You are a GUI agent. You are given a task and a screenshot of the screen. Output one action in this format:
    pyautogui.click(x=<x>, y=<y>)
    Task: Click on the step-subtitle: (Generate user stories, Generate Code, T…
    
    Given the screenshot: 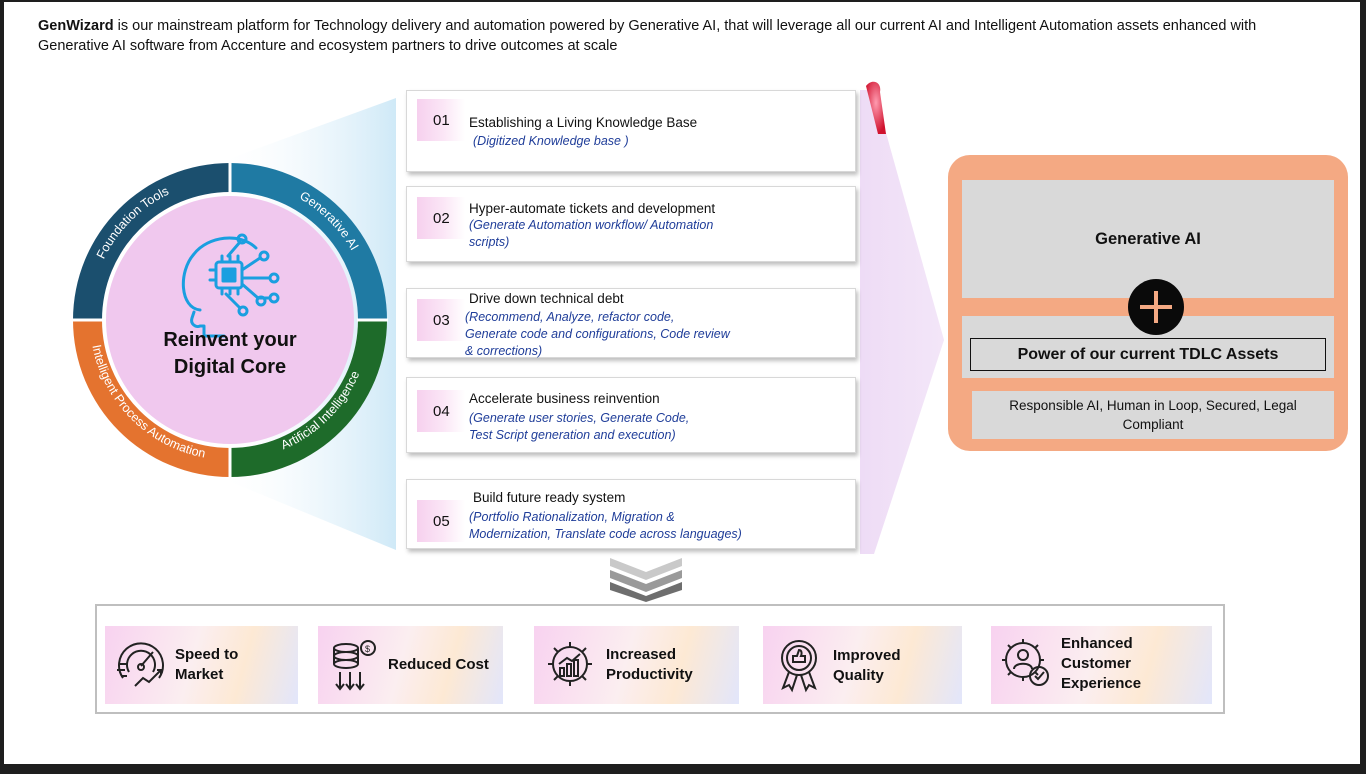 What is the action you would take?
    pyautogui.click(x=579, y=426)
    